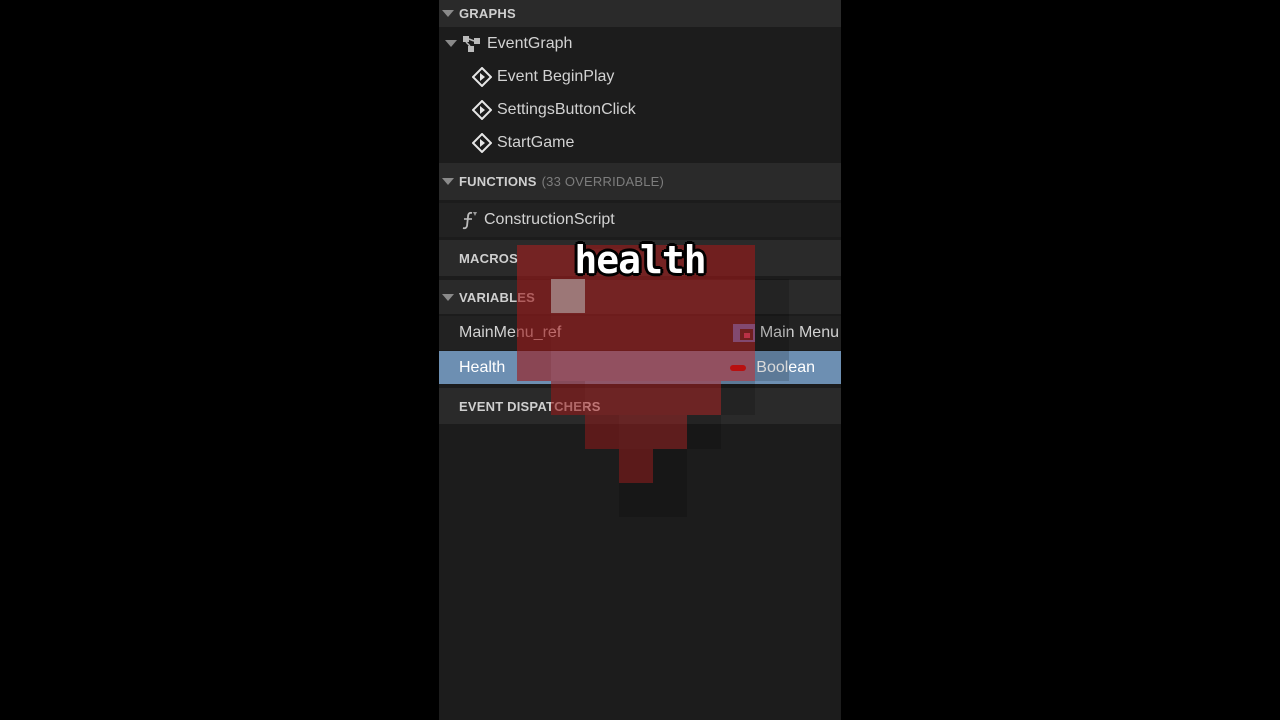 The height and width of the screenshot is (720, 1280). Describe the element at coordinates (743, 333) in the screenshot. I see `widget-object-icon` at that location.